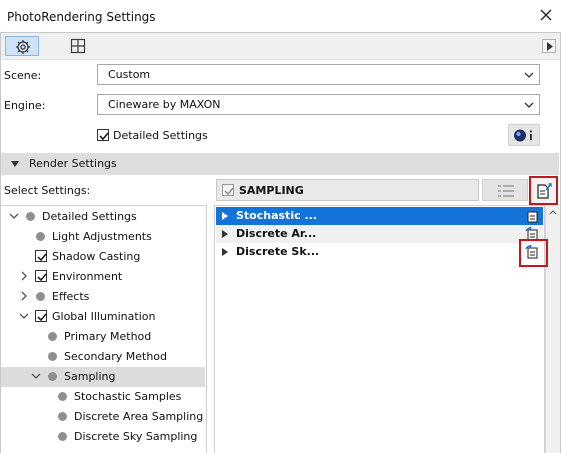  I want to click on tree-item-label: Environment, so click(87, 276).